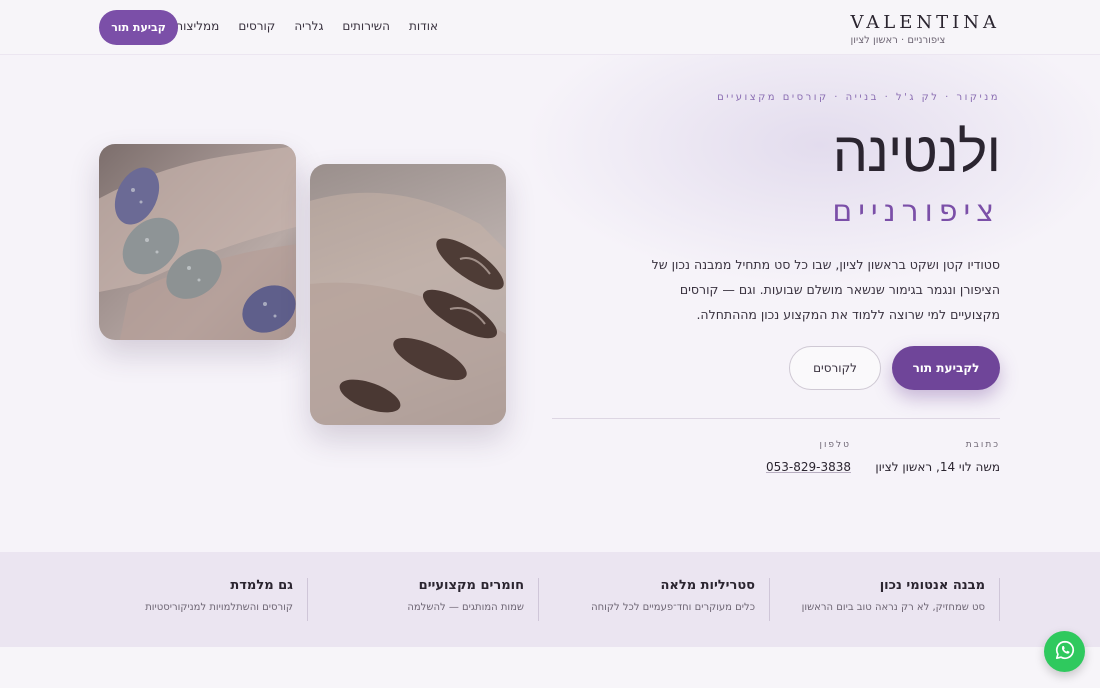  Describe the element at coordinates (256, 26) in the screenshot. I see `nav-link-courses: קורסים` at that location.